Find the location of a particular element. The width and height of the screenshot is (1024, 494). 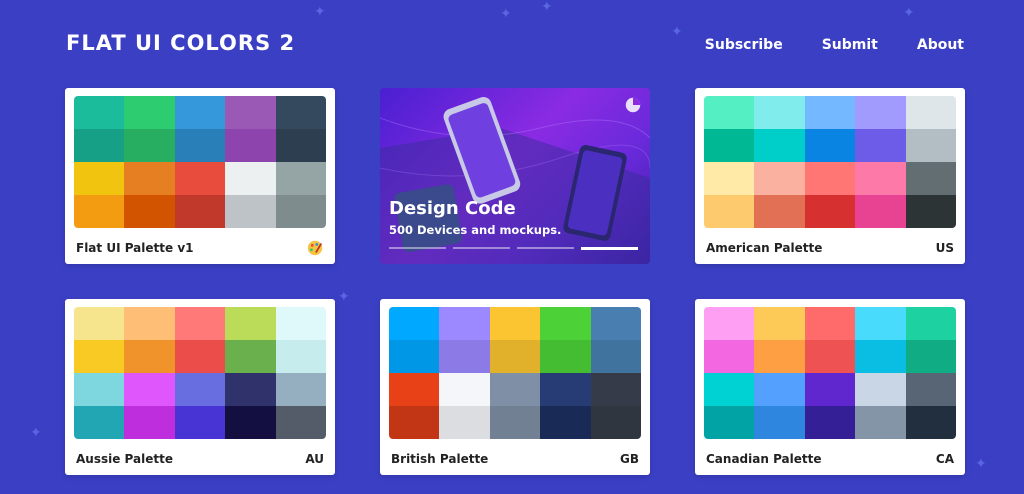

design-code-ad: Design Code 500 Devices and mockups. is located at coordinates (515, 176).